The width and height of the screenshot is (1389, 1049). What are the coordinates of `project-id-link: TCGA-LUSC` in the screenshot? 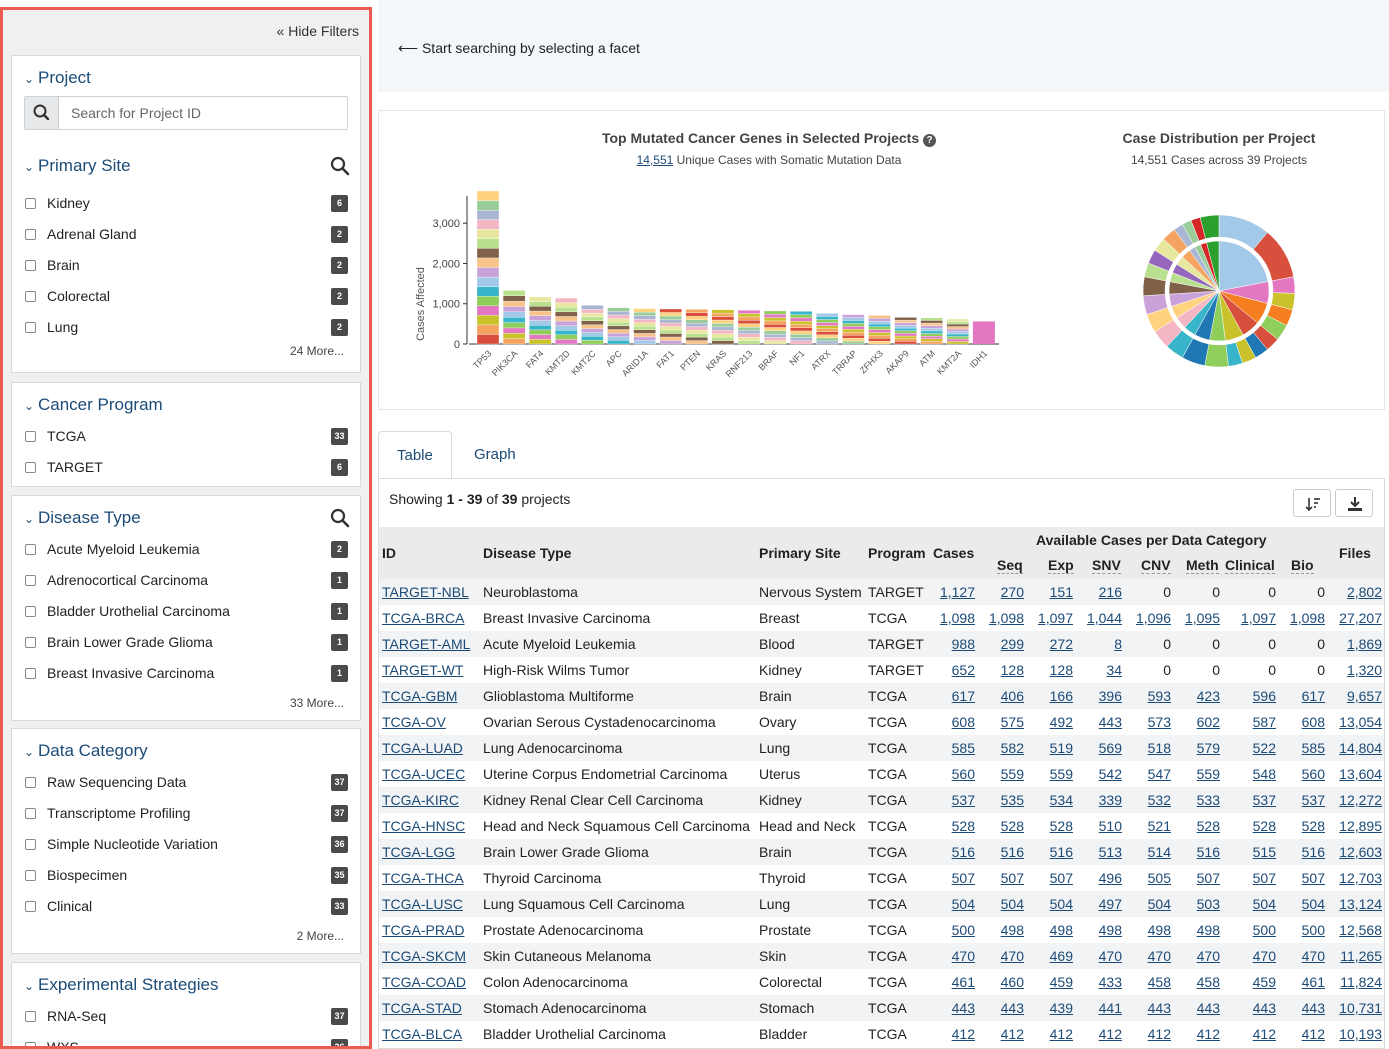 It's located at (422, 904).